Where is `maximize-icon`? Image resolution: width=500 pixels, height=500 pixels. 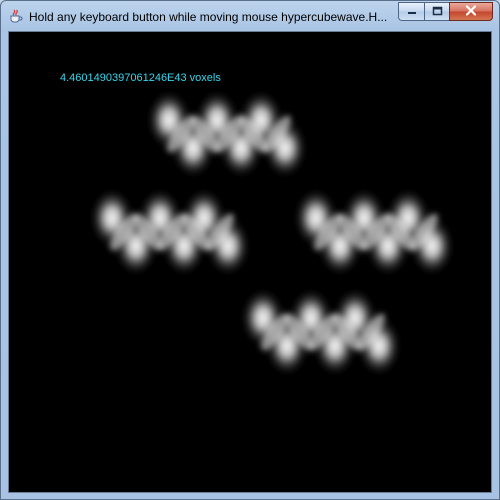
maximize-icon is located at coordinates (437, 12).